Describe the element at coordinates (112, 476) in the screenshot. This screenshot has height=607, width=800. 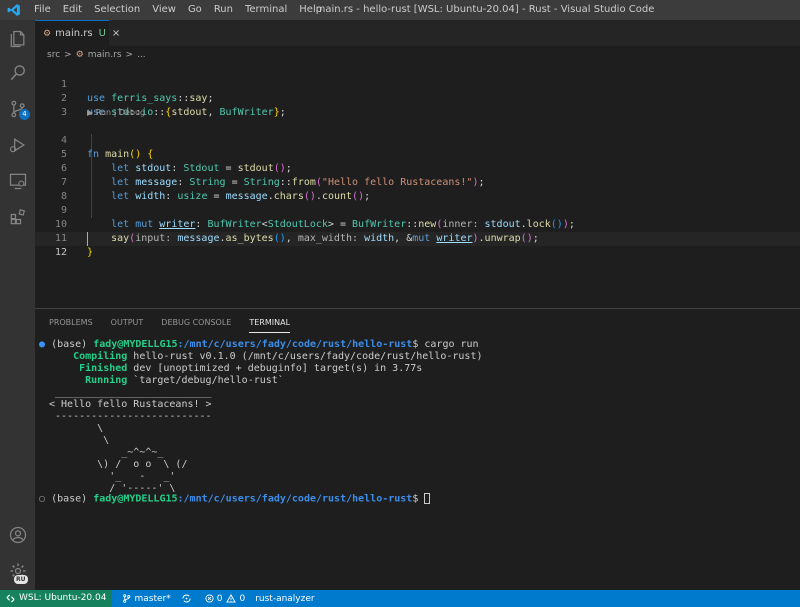
I see `ascii-art-line: '_ - _'` at that location.